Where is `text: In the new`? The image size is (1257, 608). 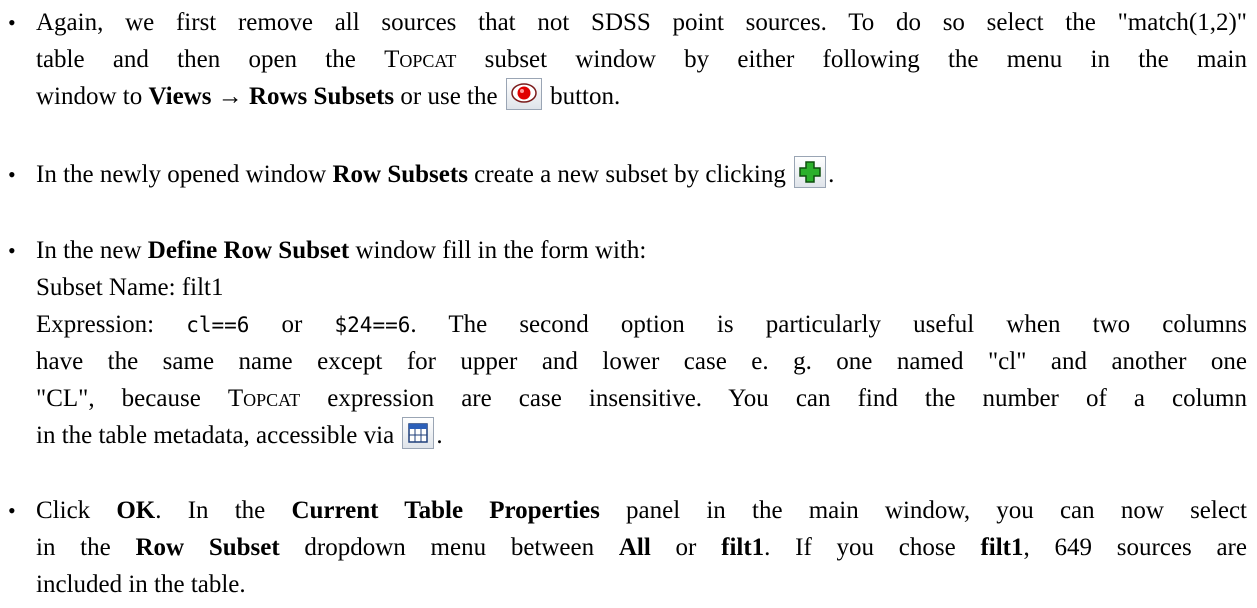 text: In the new is located at coordinates (92, 250).